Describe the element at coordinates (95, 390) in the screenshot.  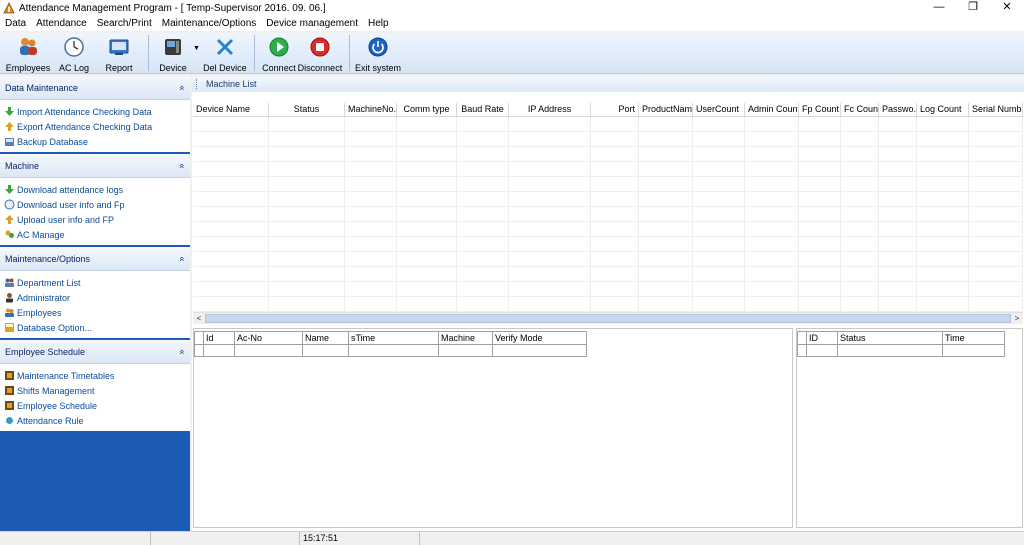
I see `sidebar-item-shifts-management: Shifts Management` at that location.